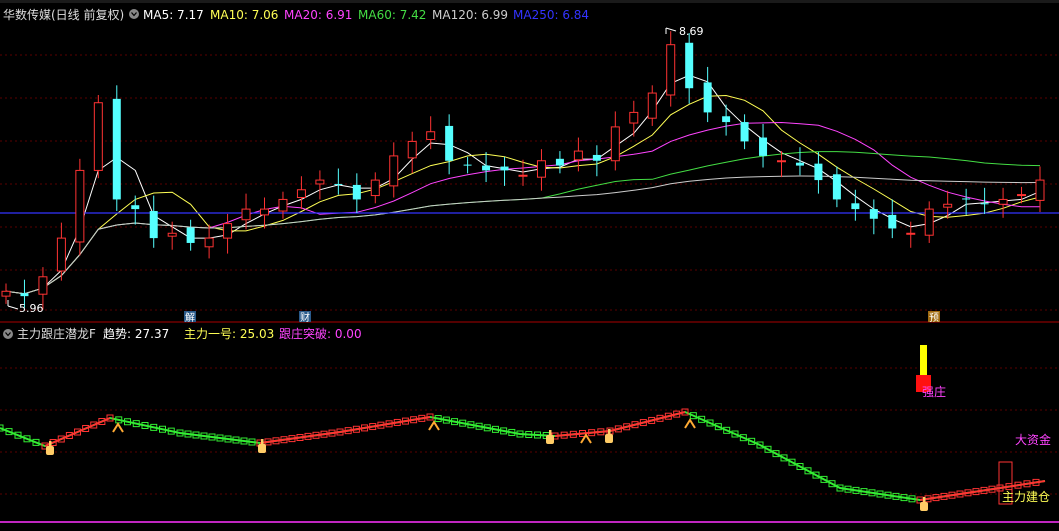  I want to click on build-label: 主力建仓, so click(1026, 497).